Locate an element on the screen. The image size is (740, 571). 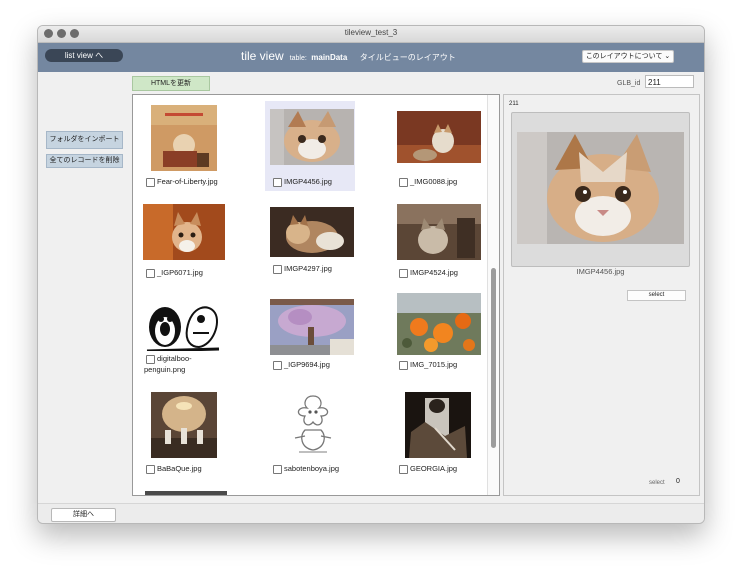
select-button: select is located at coordinates (656, 295).